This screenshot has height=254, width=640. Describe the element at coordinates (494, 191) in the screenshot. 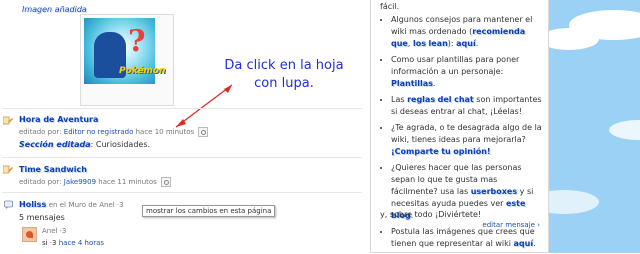

I see `userboxes-link: userboxes` at that location.